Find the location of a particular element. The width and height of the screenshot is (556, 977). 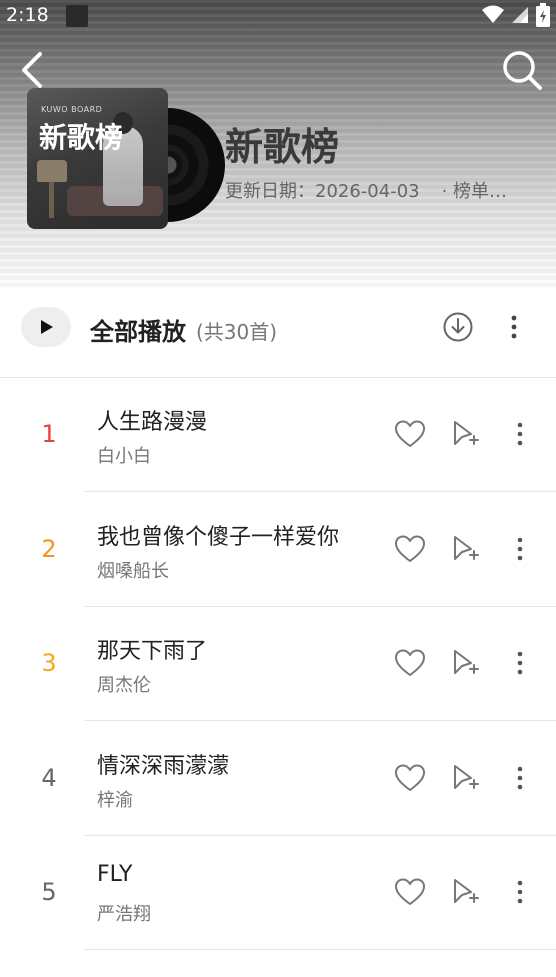

download-button is located at coordinates (458, 327).